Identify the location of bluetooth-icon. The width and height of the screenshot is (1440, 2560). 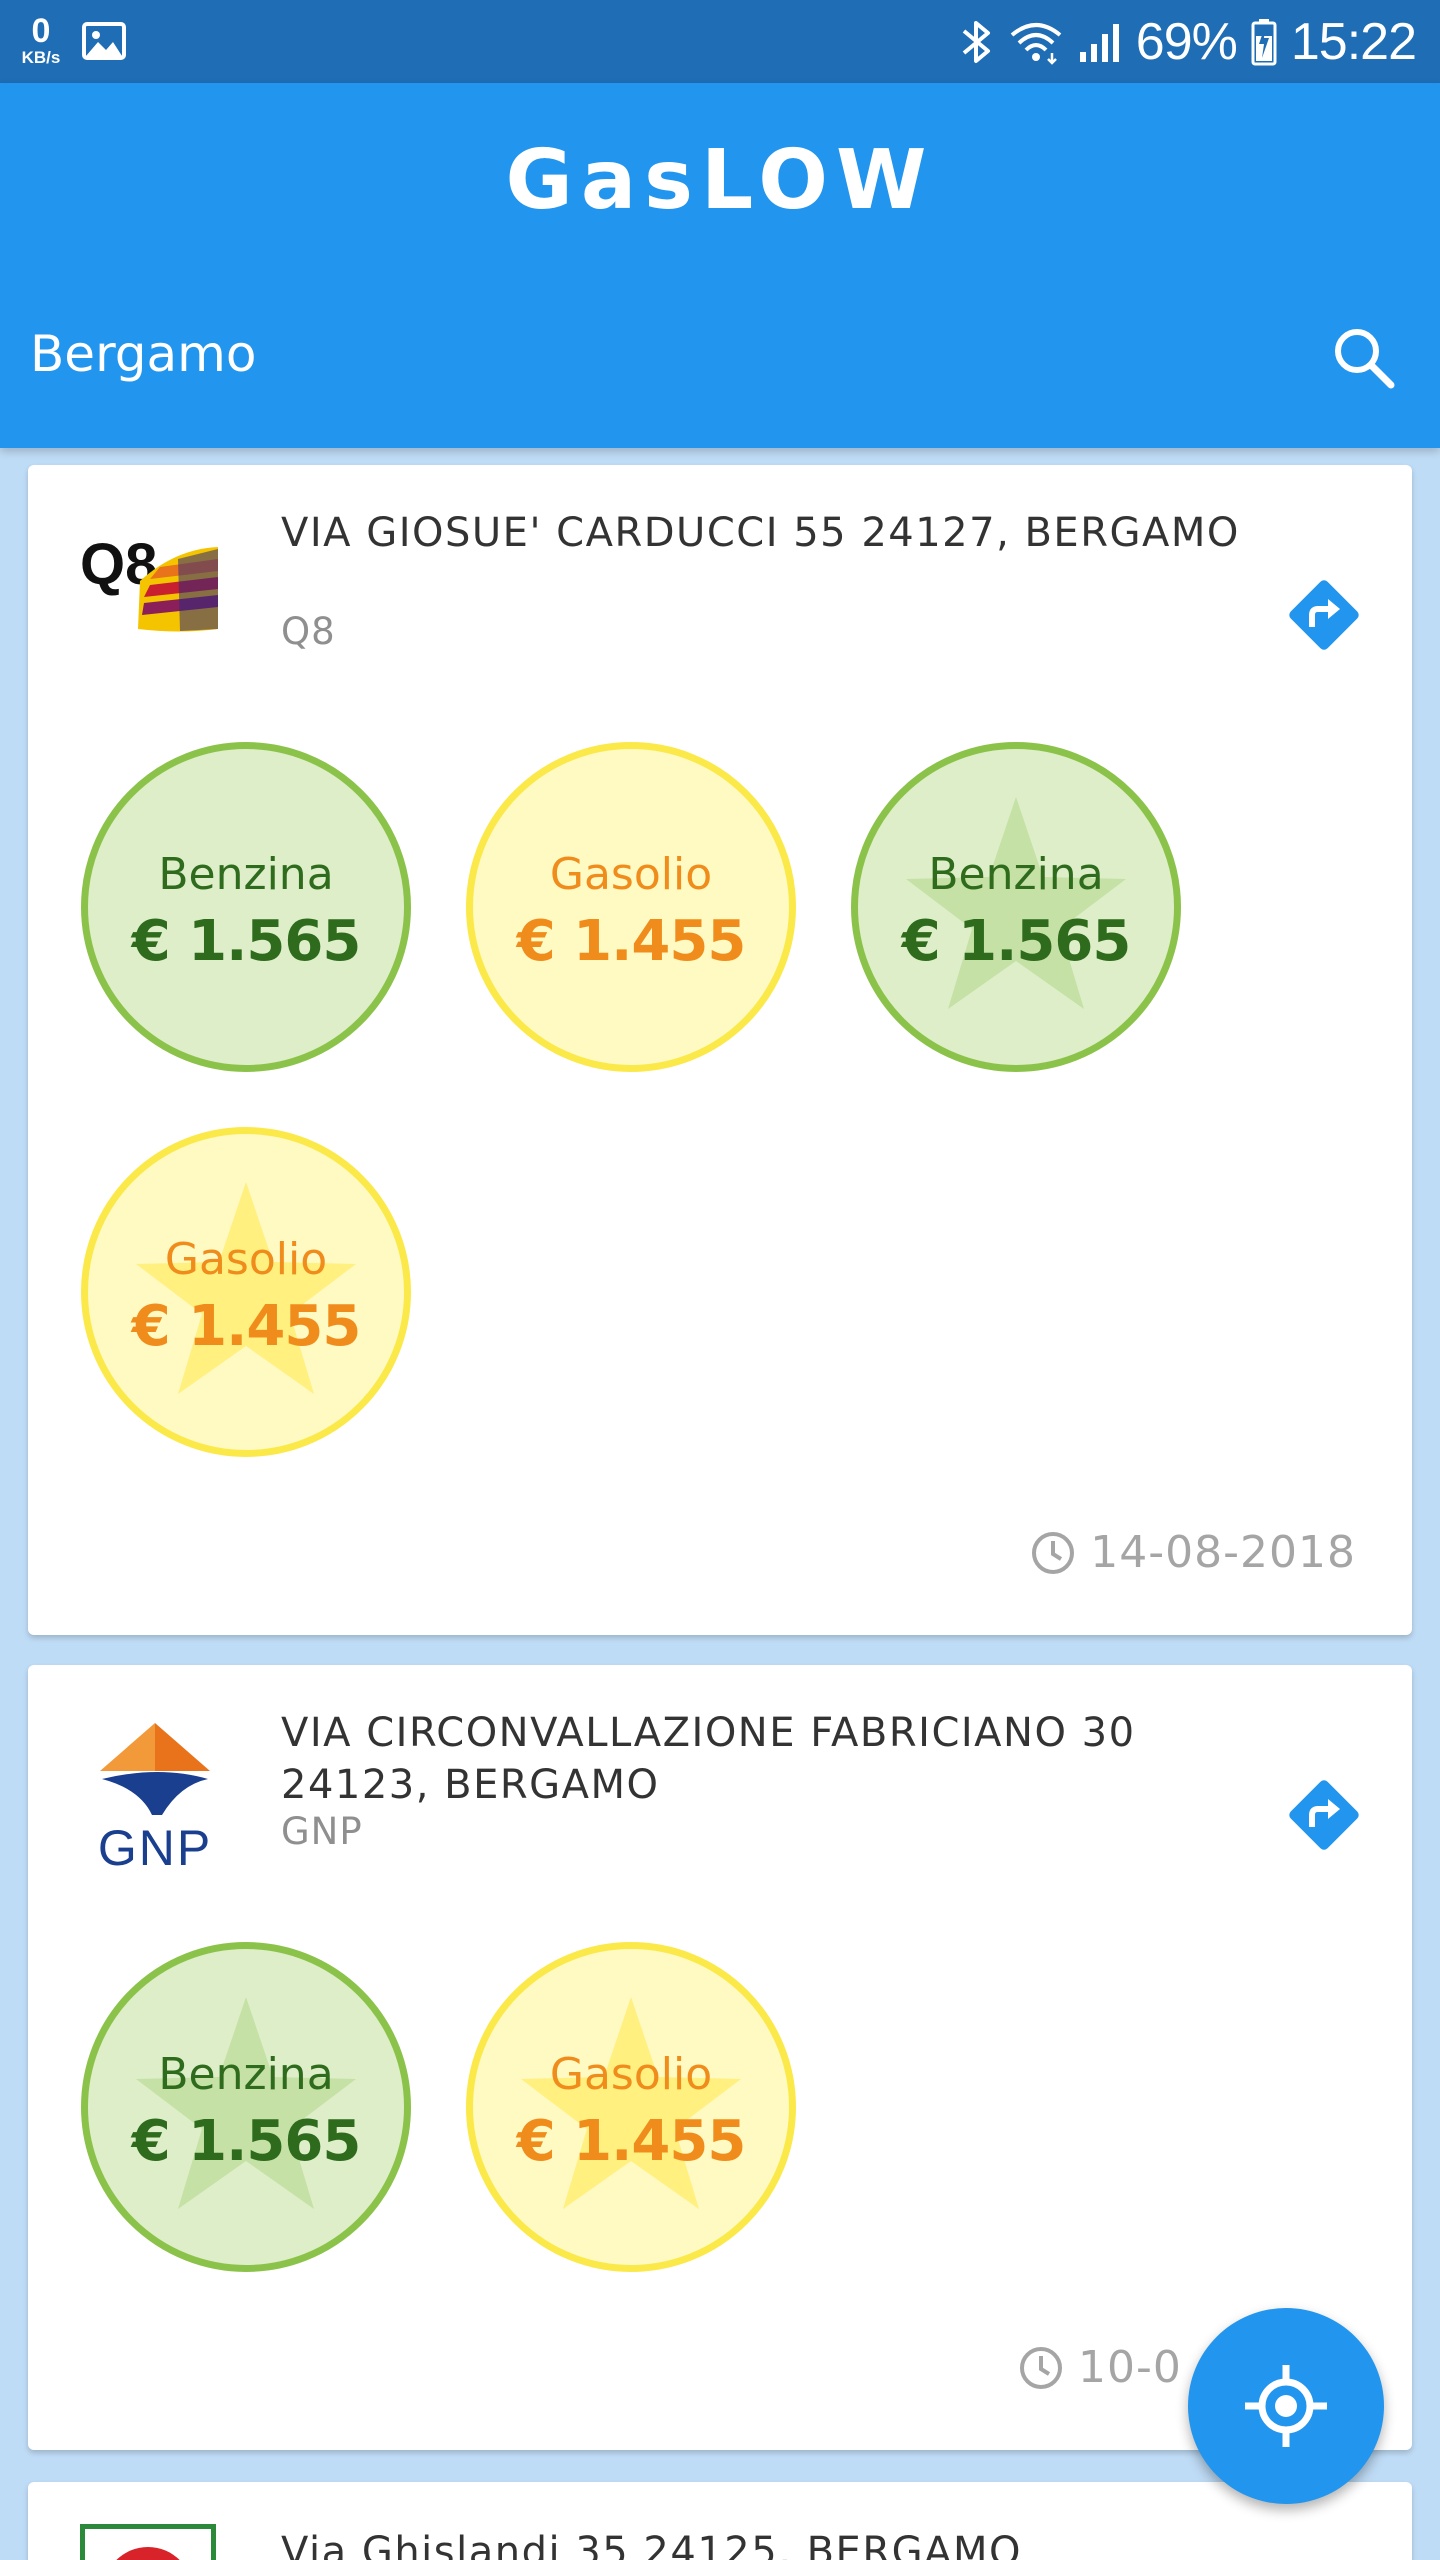
(976, 41).